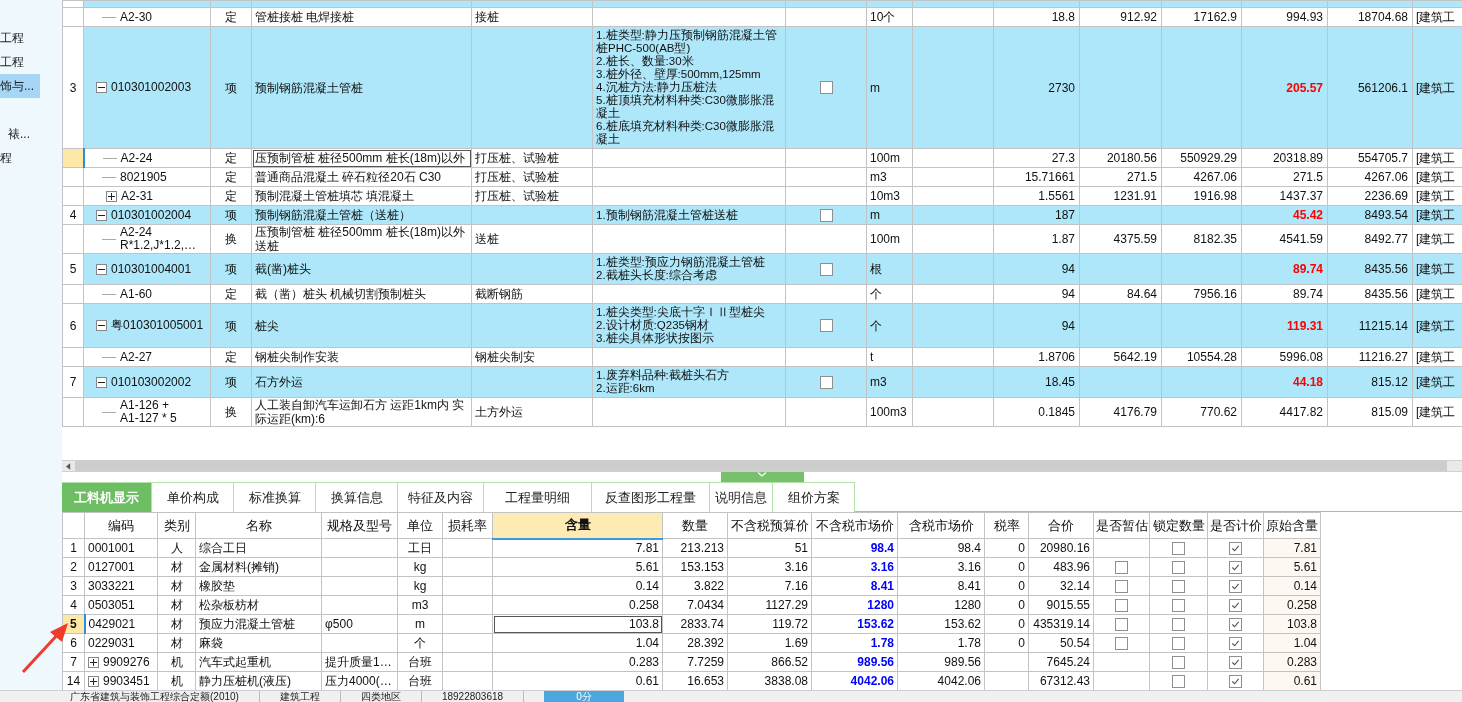 The height and width of the screenshot is (702, 1462). I want to click on table-cell: 119.72, so click(790, 624).